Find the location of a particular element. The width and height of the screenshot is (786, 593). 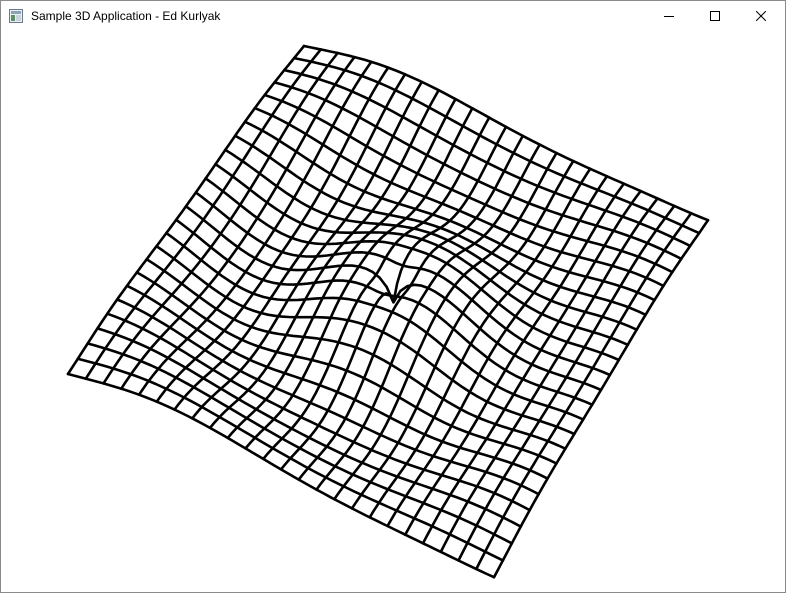

close-button is located at coordinates (761, 16).